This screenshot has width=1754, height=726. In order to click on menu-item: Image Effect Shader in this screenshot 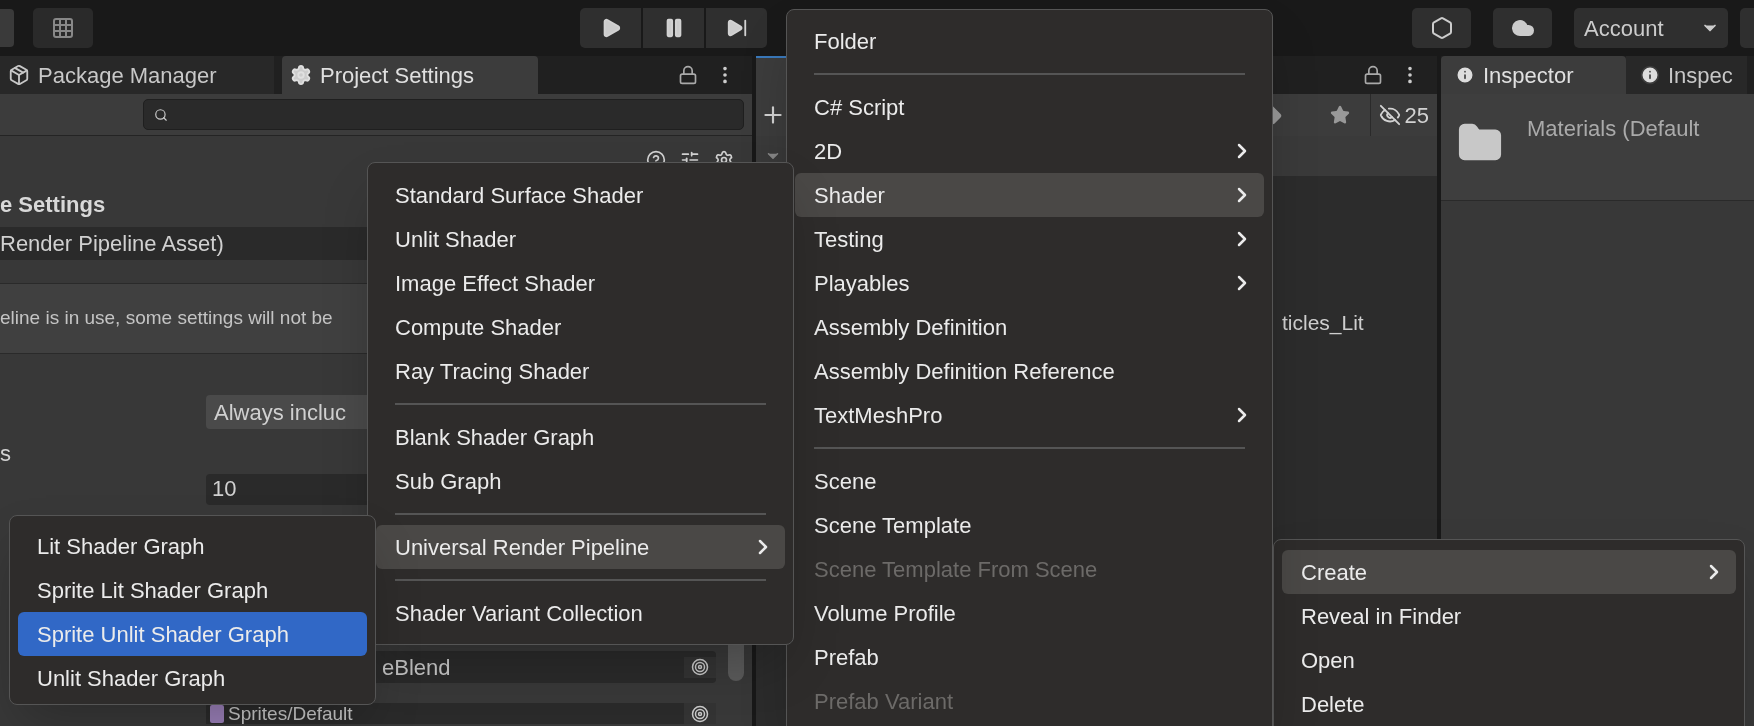, I will do `click(580, 283)`.